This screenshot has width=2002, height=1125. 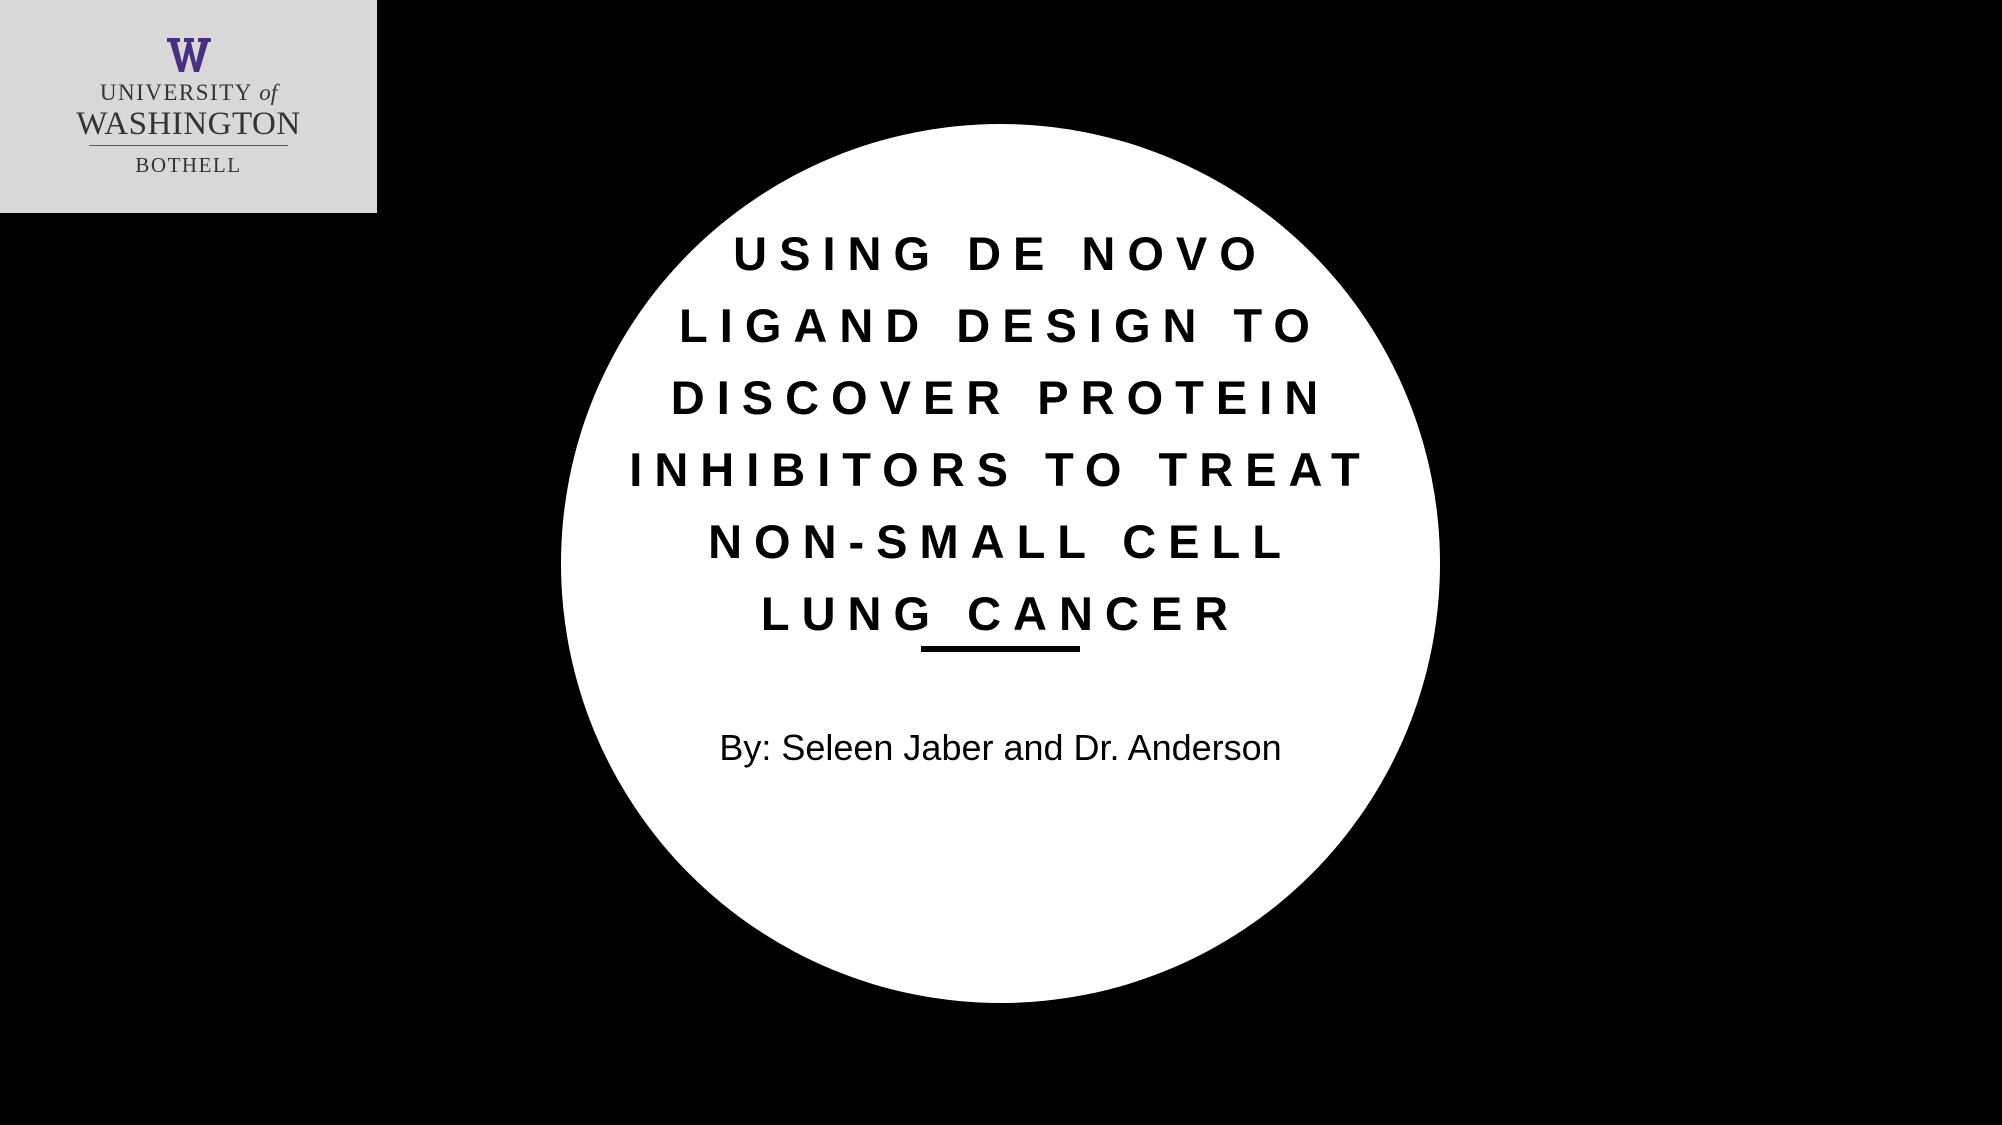 What do you see at coordinates (188, 92) in the screenshot?
I see `logo-university-text: UNIVERSITY of` at bounding box center [188, 92].